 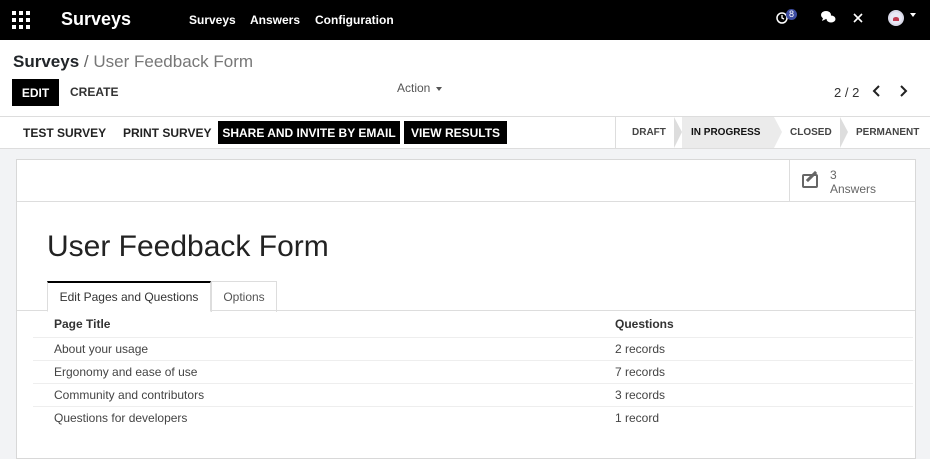 I want to click on tab-edit-pages-questions: Edit Pages and Questions, so click(x=129, y=296).